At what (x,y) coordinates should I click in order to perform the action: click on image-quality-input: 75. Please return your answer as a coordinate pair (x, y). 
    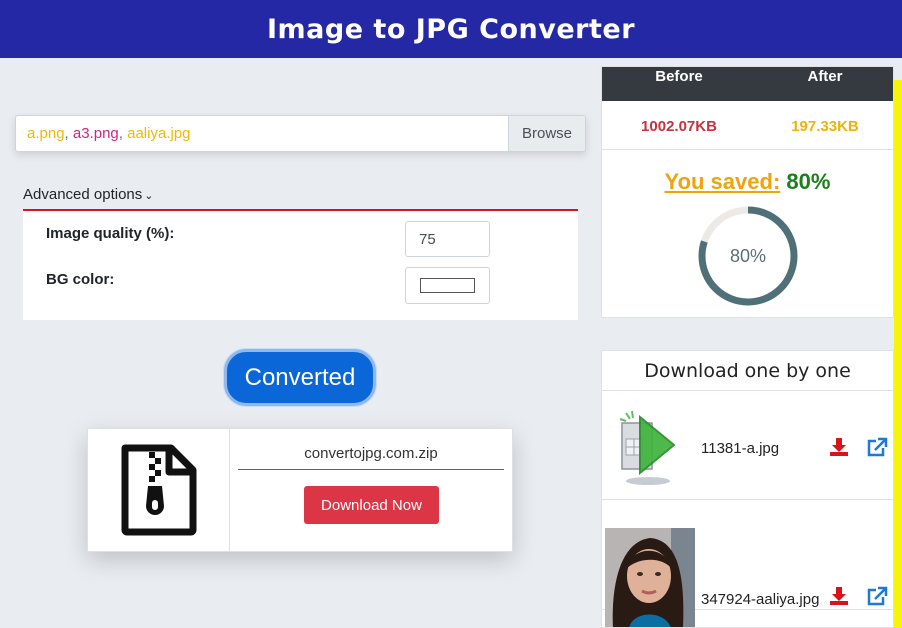
    Looking at the image, I should click on (447, 239).